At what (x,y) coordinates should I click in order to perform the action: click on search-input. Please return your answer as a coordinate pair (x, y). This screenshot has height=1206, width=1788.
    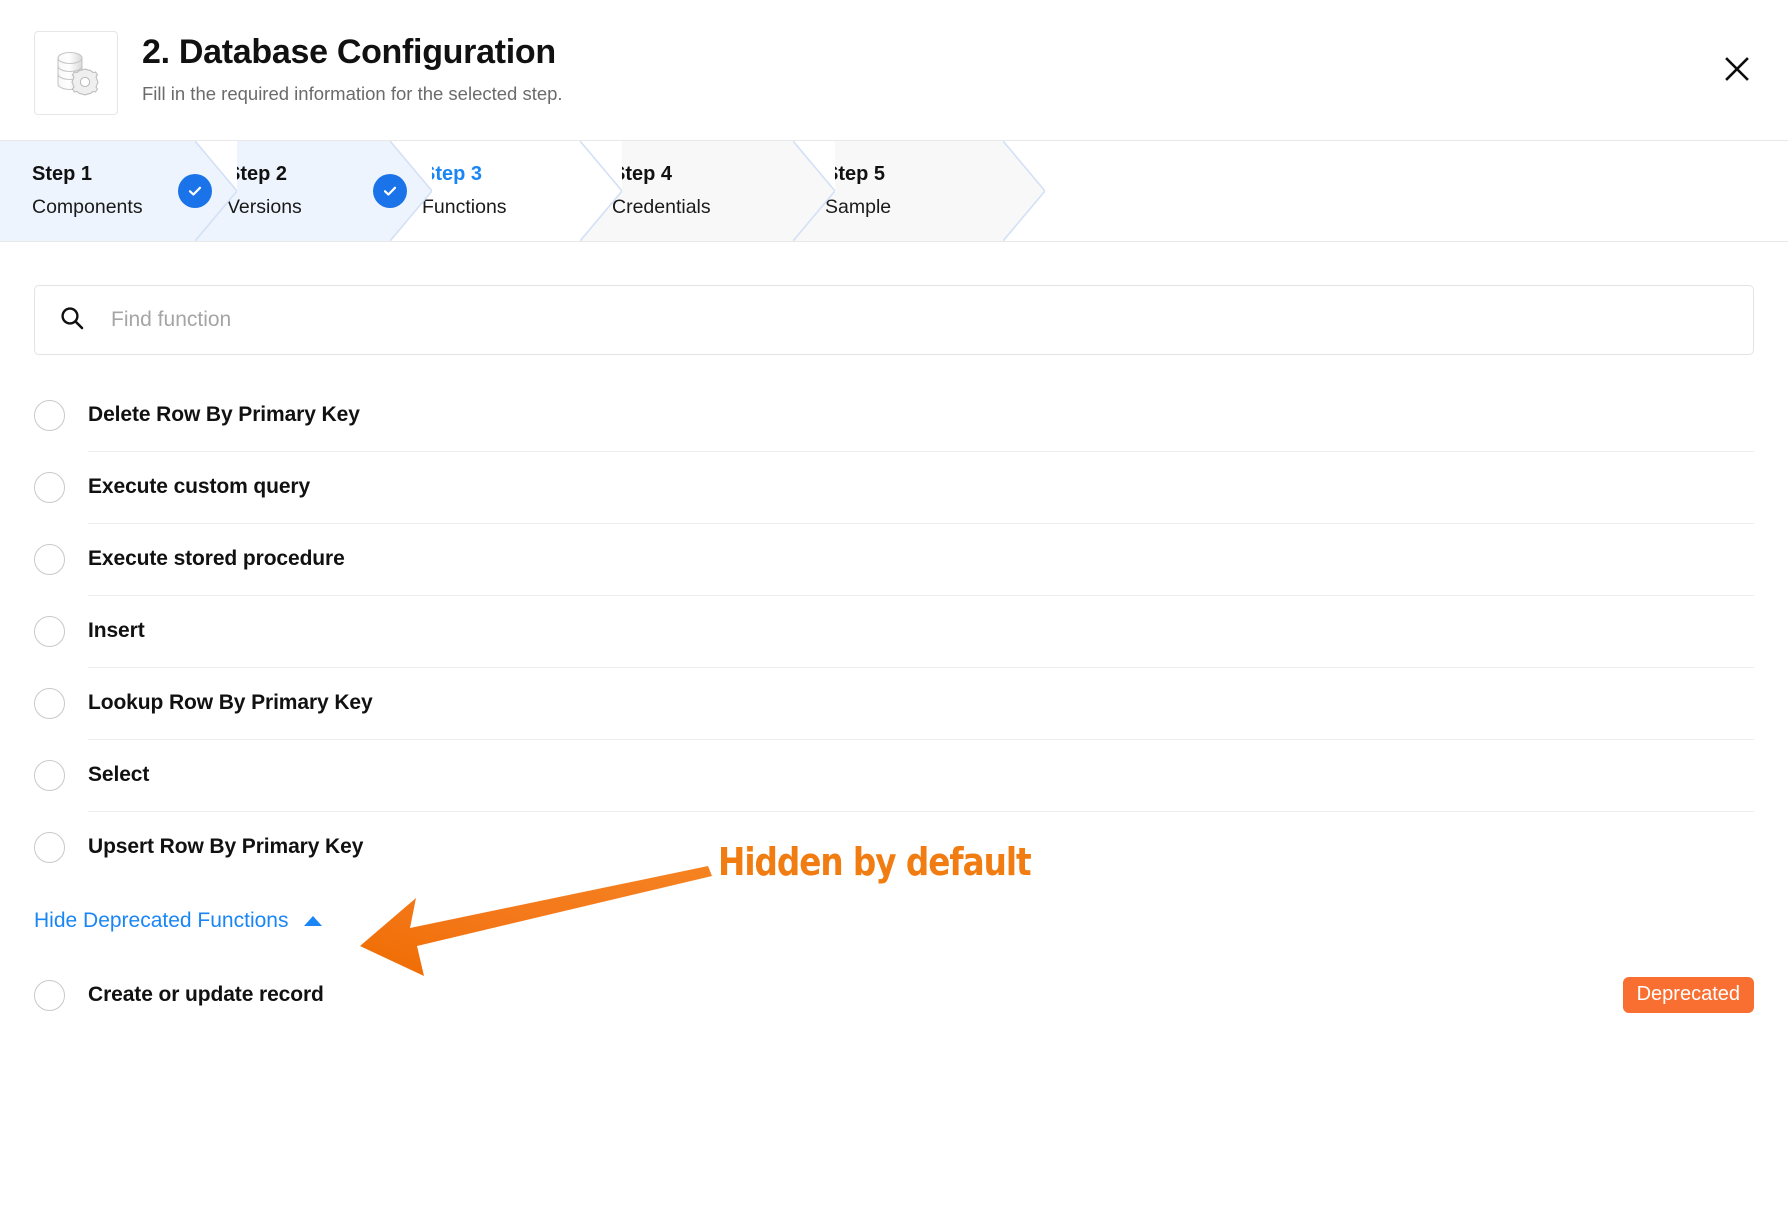
    Looking at the image, I should click on (919, 320).